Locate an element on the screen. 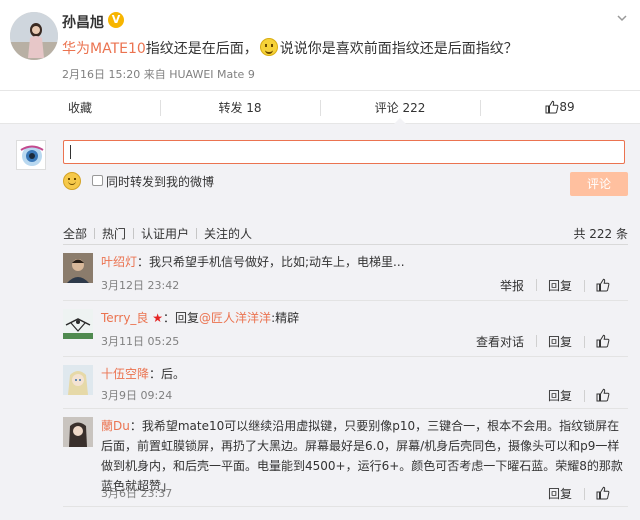  my-avatar is located at coordinates (31, 155).